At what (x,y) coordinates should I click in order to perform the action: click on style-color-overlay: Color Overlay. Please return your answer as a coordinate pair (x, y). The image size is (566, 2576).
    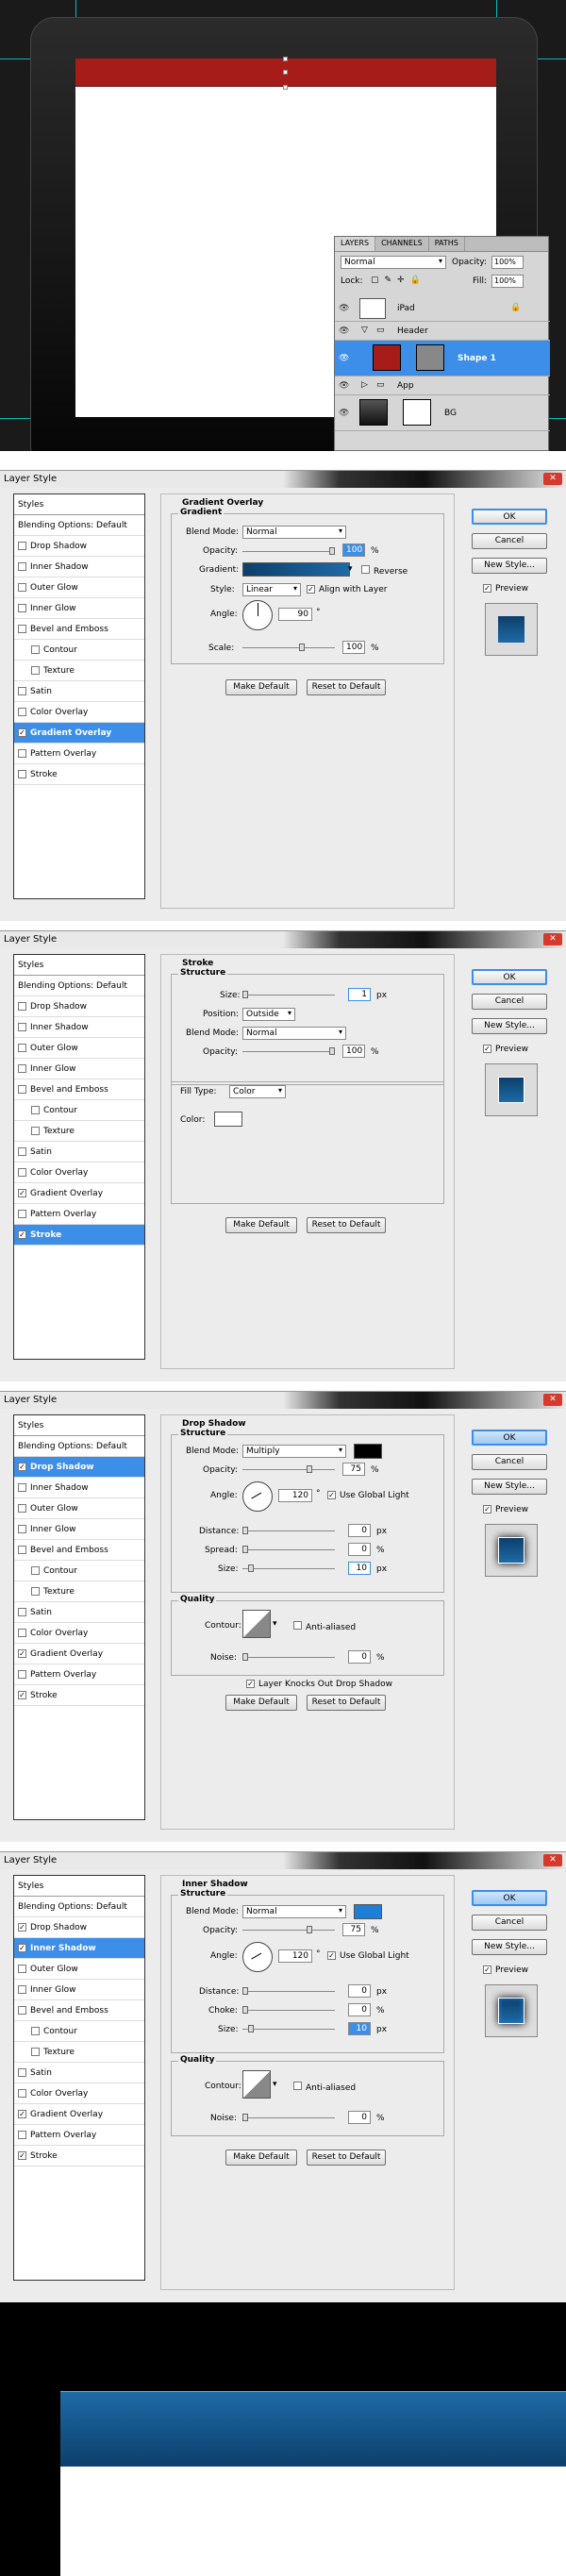
    Looking at the image, I should click on (79, 712).